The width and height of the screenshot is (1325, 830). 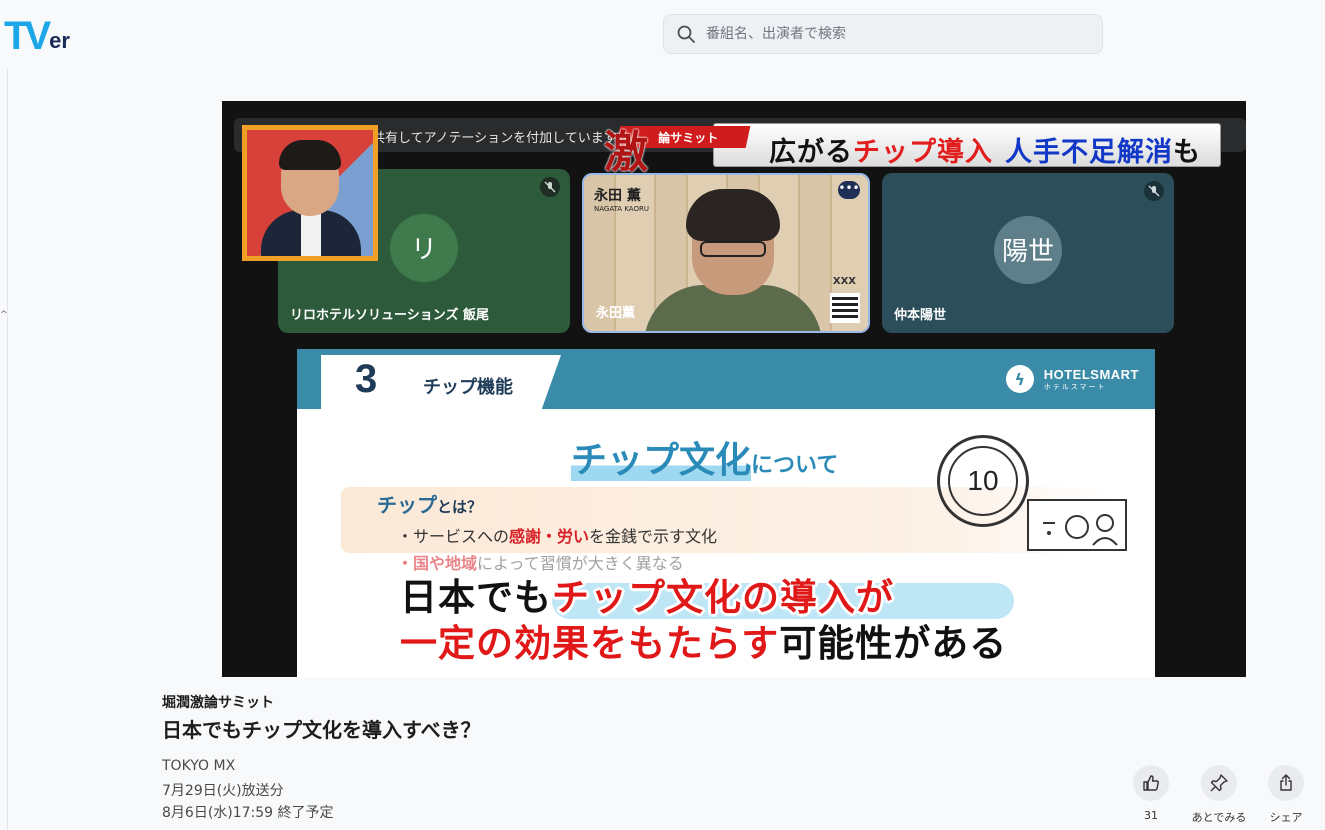 What do you see at coordinates (1075, 386) in the screenshot?
I see `brand-sub: ホテルスマート` at bounding box center [1075, 386].